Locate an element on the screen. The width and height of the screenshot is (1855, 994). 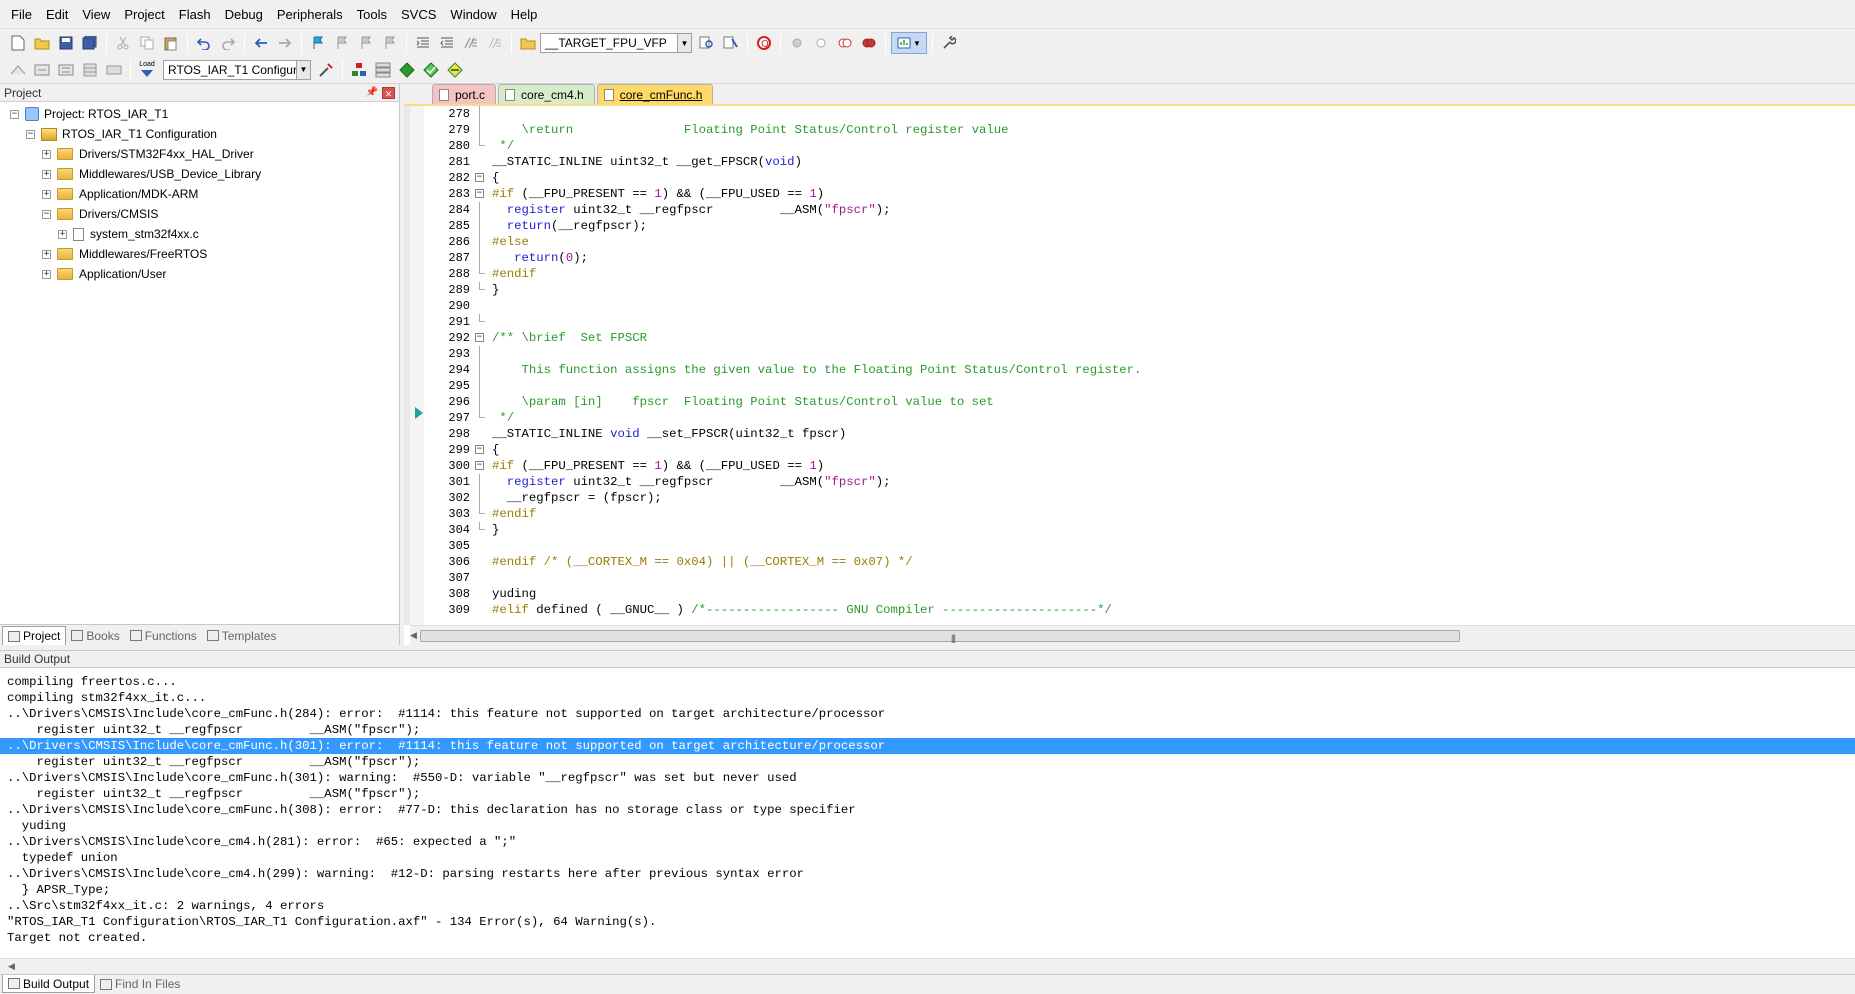
menu-debug: Debug is located at coordinates (244, 14).